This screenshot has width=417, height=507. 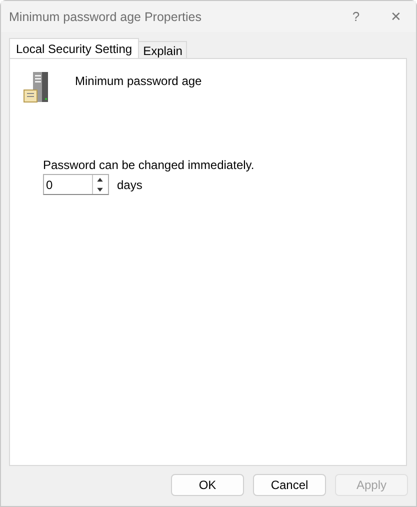 I want to click on setting-description: Password can be changed immediately., so click(x=149, y=165).